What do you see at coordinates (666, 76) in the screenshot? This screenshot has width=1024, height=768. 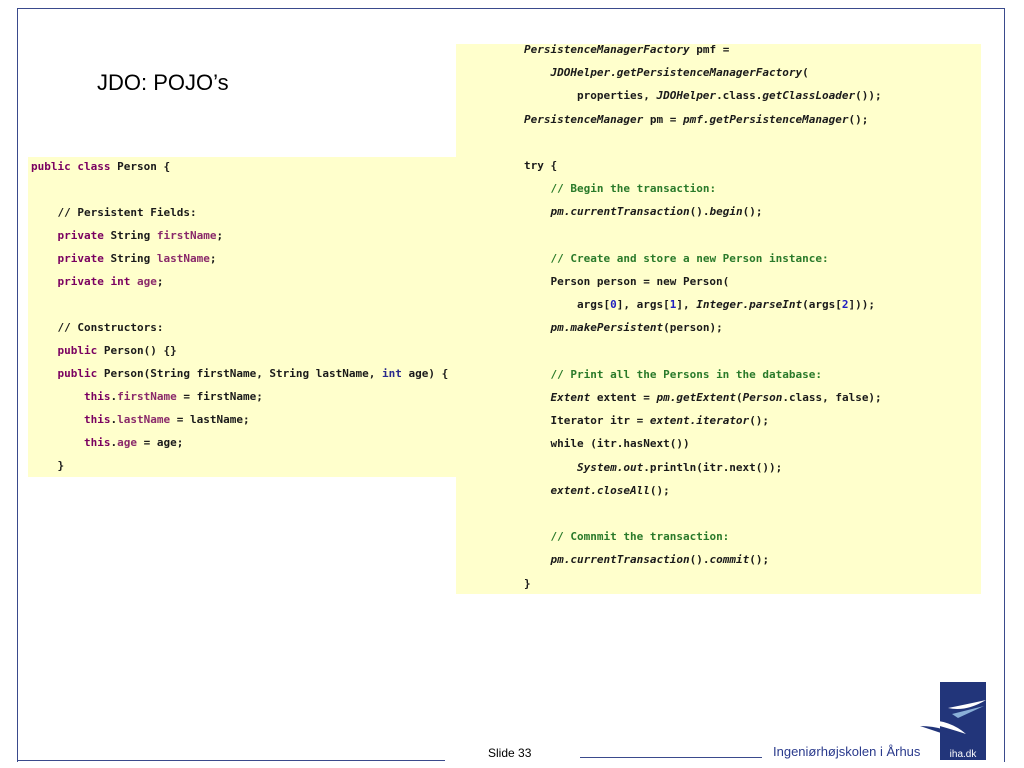 I see `code-line: JDOHelper.getPersistenceManagerFactory(` at bounding box center [666, 76].